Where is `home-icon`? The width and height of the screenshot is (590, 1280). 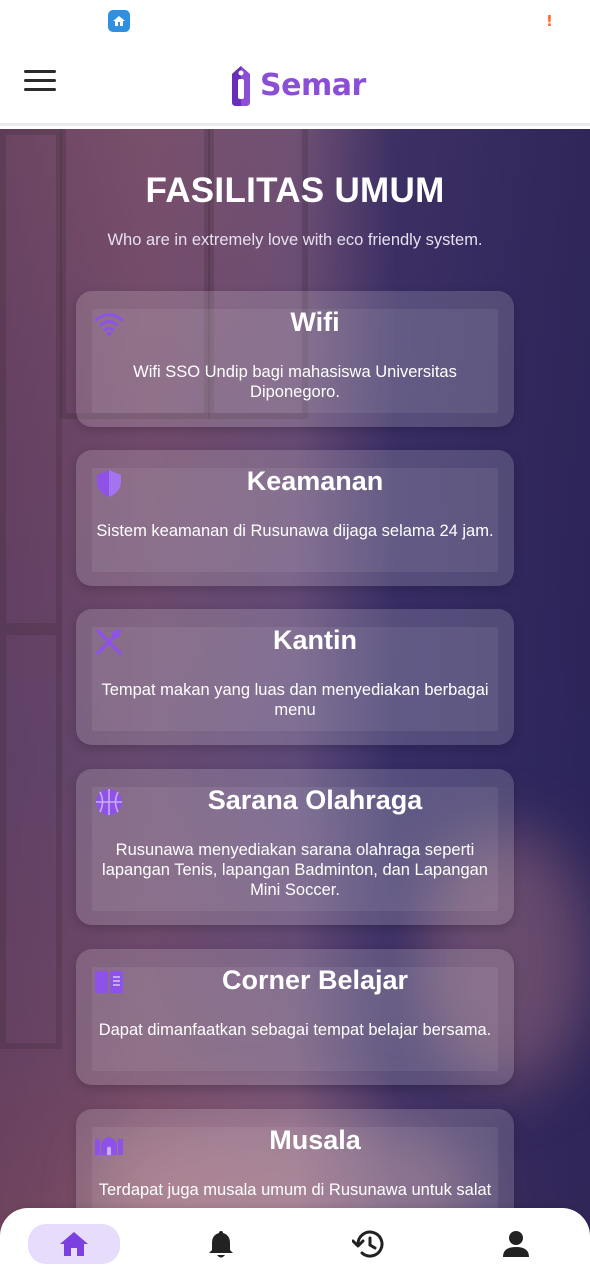
home-icon is located at coordinates (74, 1244).